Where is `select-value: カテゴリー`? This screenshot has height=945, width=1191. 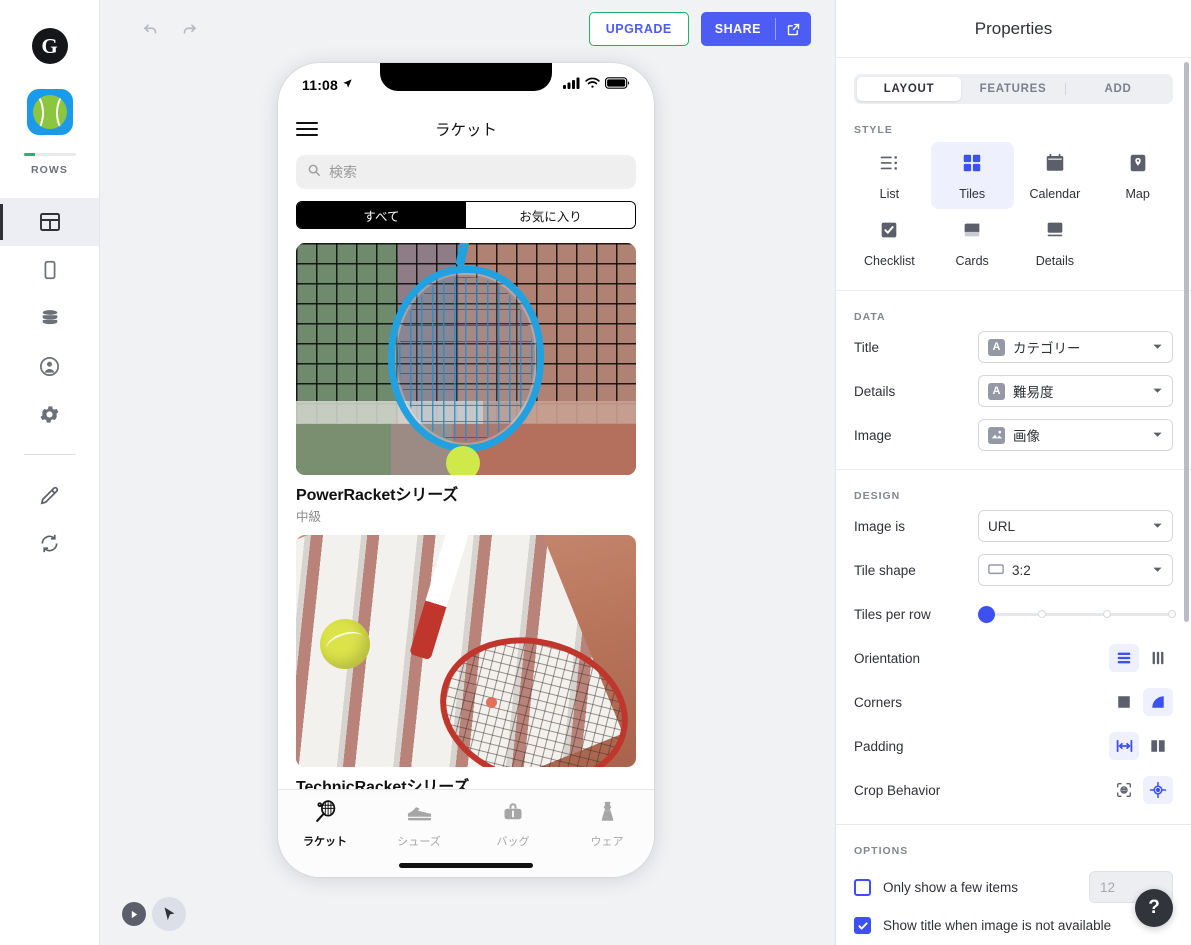
select-value: カテゴリー is located at coordinates (1047, 348).